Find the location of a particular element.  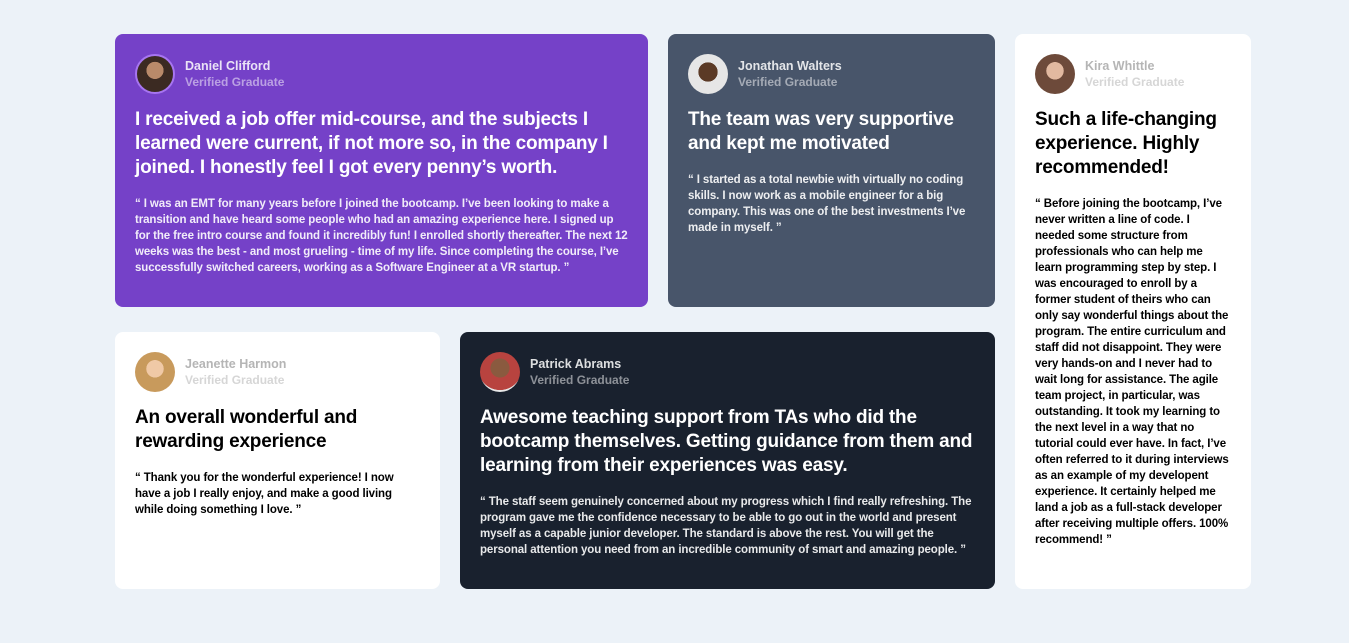

author-name: Patrick Abrams is located at coordinates (576, 364).